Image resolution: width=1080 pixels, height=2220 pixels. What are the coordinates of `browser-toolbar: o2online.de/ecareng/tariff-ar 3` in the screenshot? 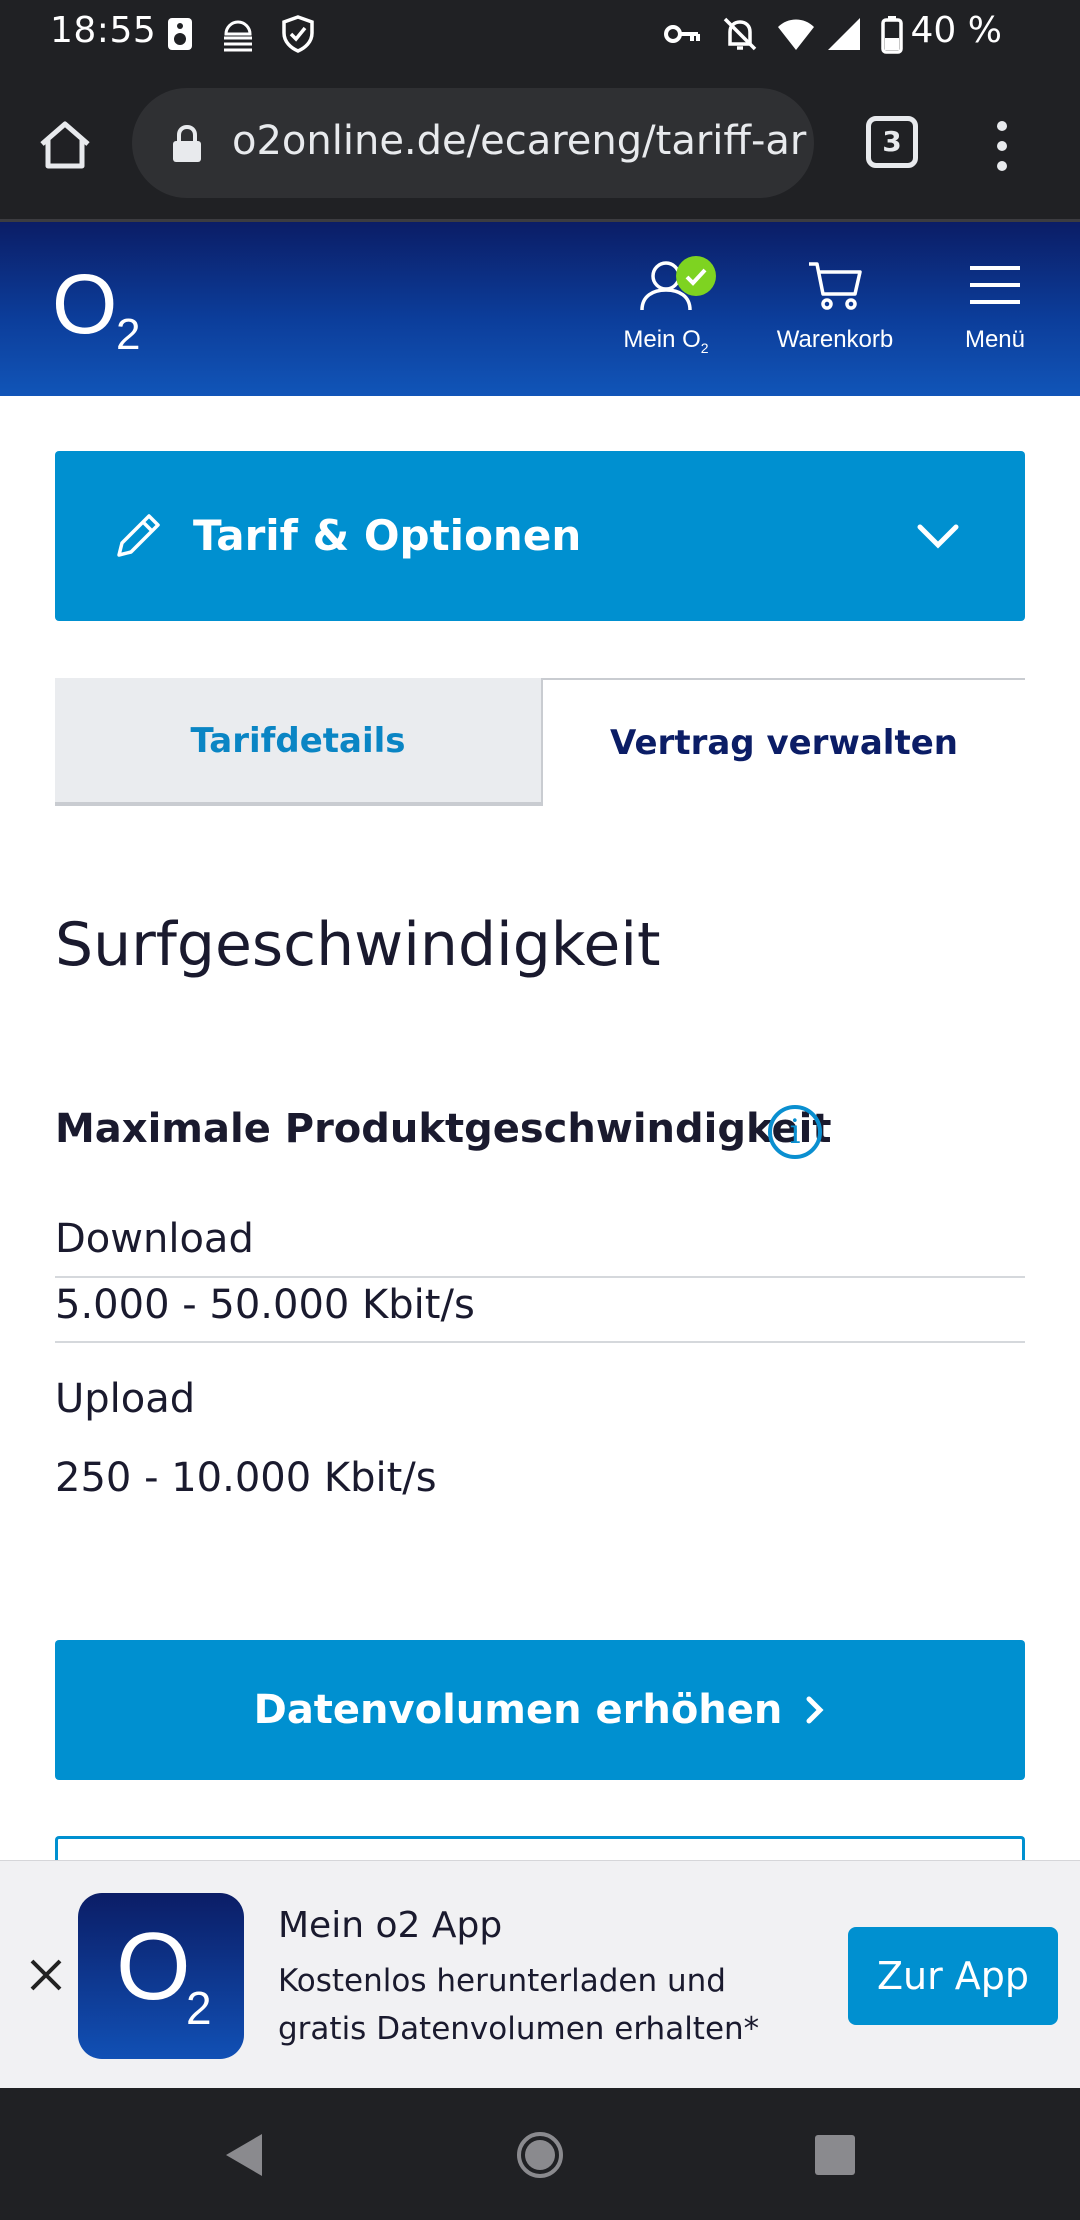 It's located at (540, 144).